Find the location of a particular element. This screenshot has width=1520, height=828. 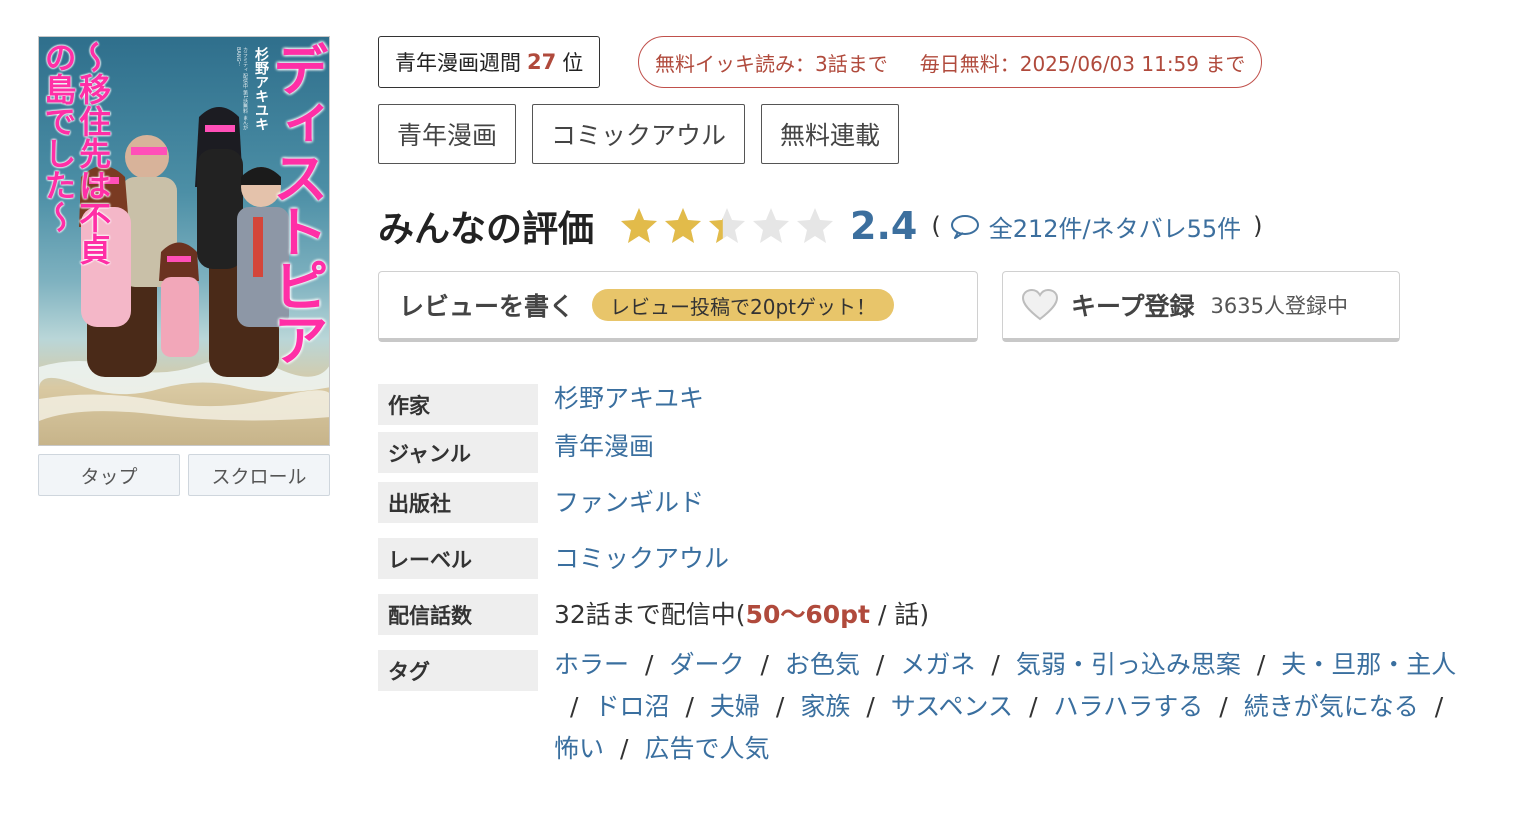

keep-count: 3635人登録中 is located at coordinates (1279, 306).